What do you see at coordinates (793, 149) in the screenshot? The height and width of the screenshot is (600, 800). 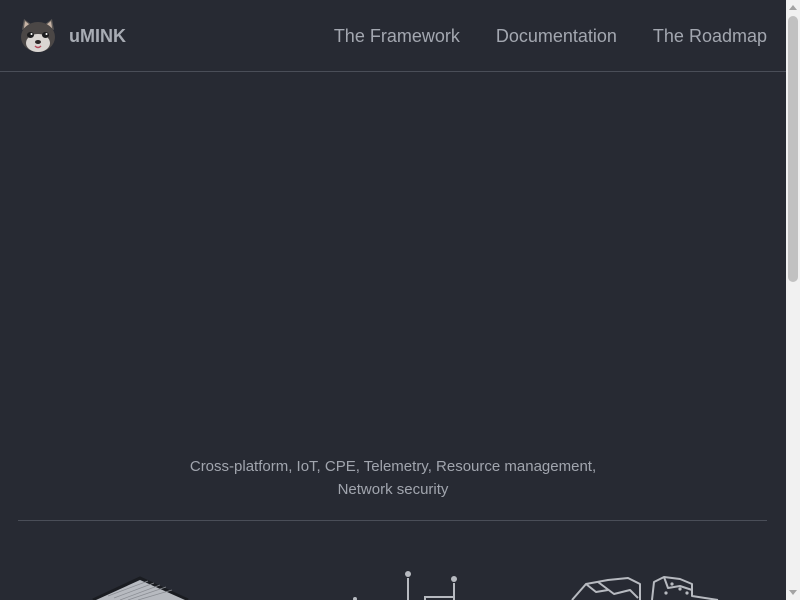 I see `scrollbar-thumb` at bounding box center [793, 149].